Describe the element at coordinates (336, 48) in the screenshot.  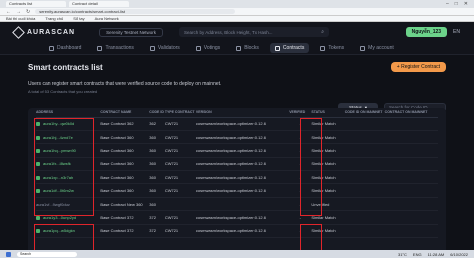
I see `nav-label: Tokens` at that location.